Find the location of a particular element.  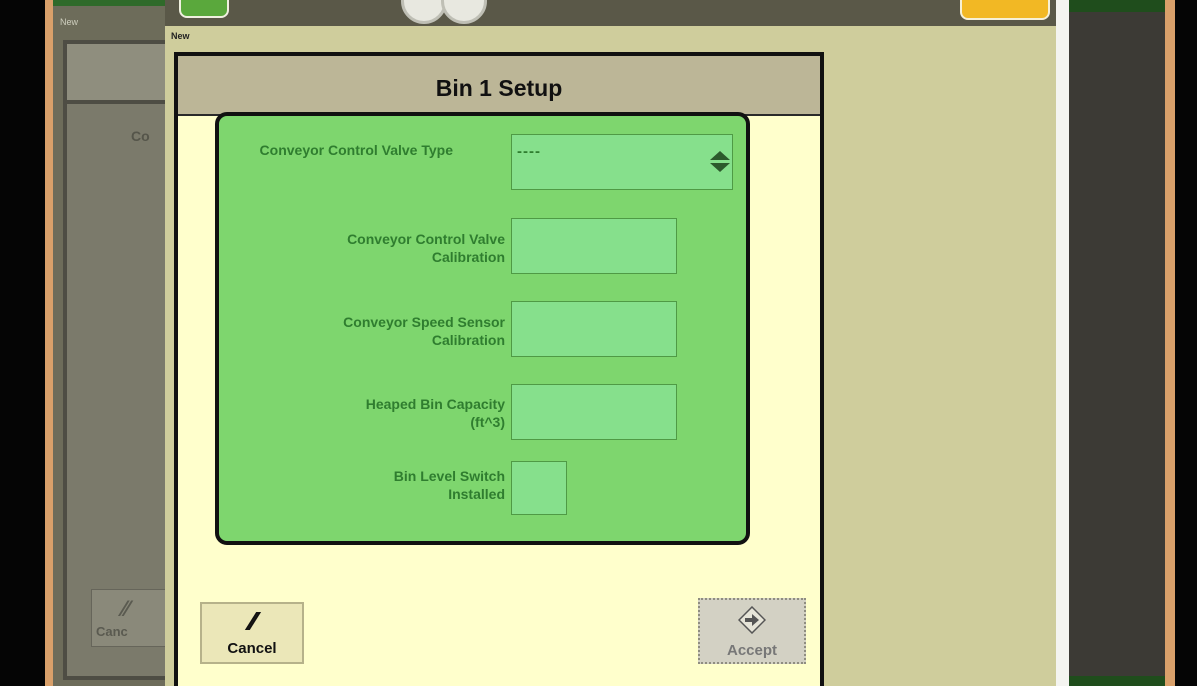

background-cancel-button: ⁄⁄ Canc is located at coordinates (131, 618).